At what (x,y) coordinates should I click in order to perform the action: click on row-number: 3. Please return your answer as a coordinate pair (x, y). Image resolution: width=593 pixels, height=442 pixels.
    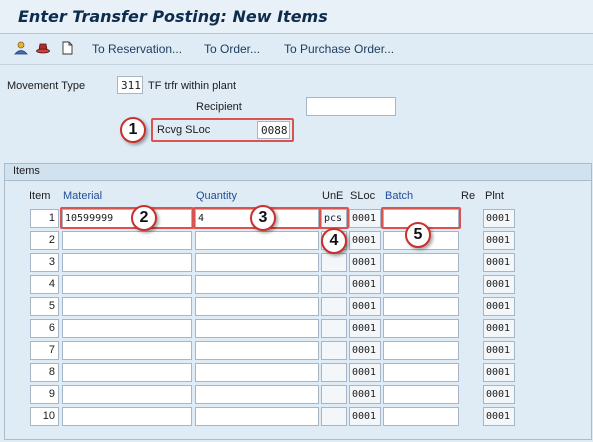
    Looking at the image, I should click on (44, 262).